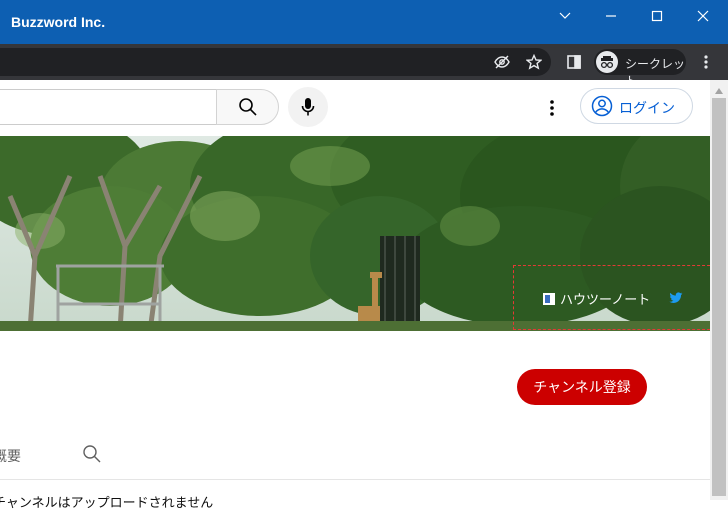 Image resolution: width=728 pixels, height=511 pixels. I want to click on twitter-icon, so click(676, 297).